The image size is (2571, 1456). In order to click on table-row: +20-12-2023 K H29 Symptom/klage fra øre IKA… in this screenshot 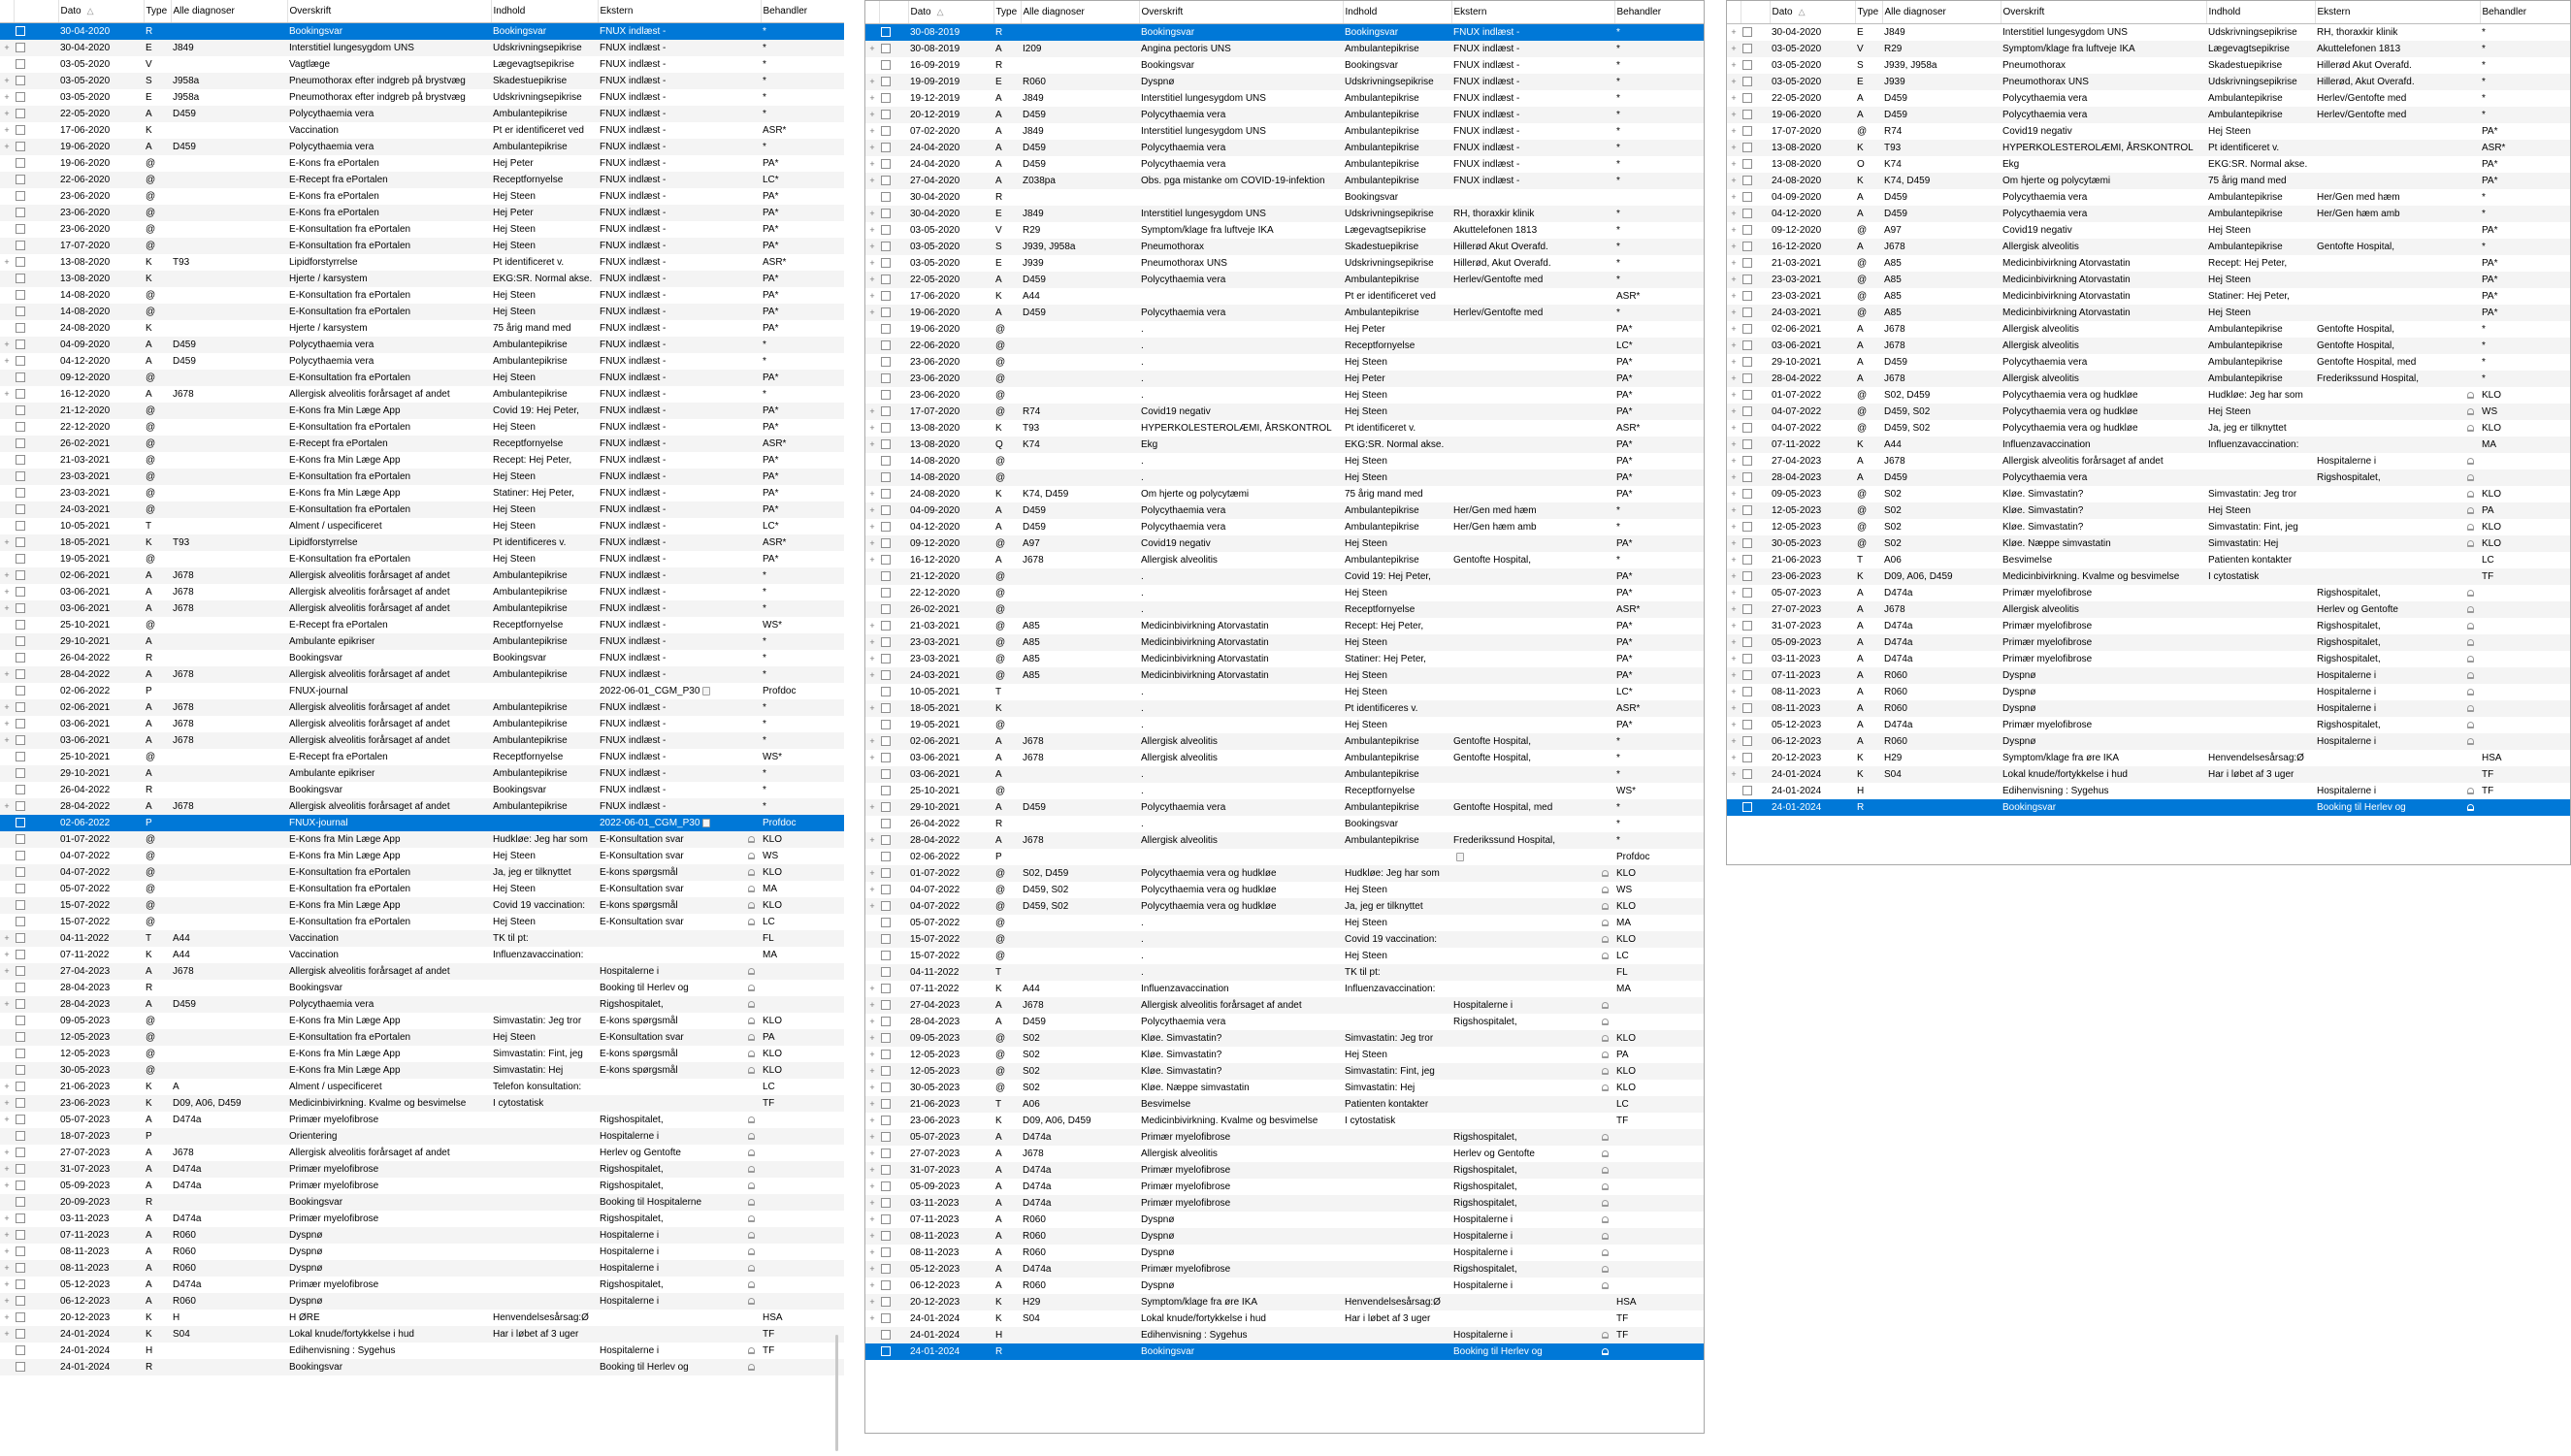, I will do `click(2148, 758)`.